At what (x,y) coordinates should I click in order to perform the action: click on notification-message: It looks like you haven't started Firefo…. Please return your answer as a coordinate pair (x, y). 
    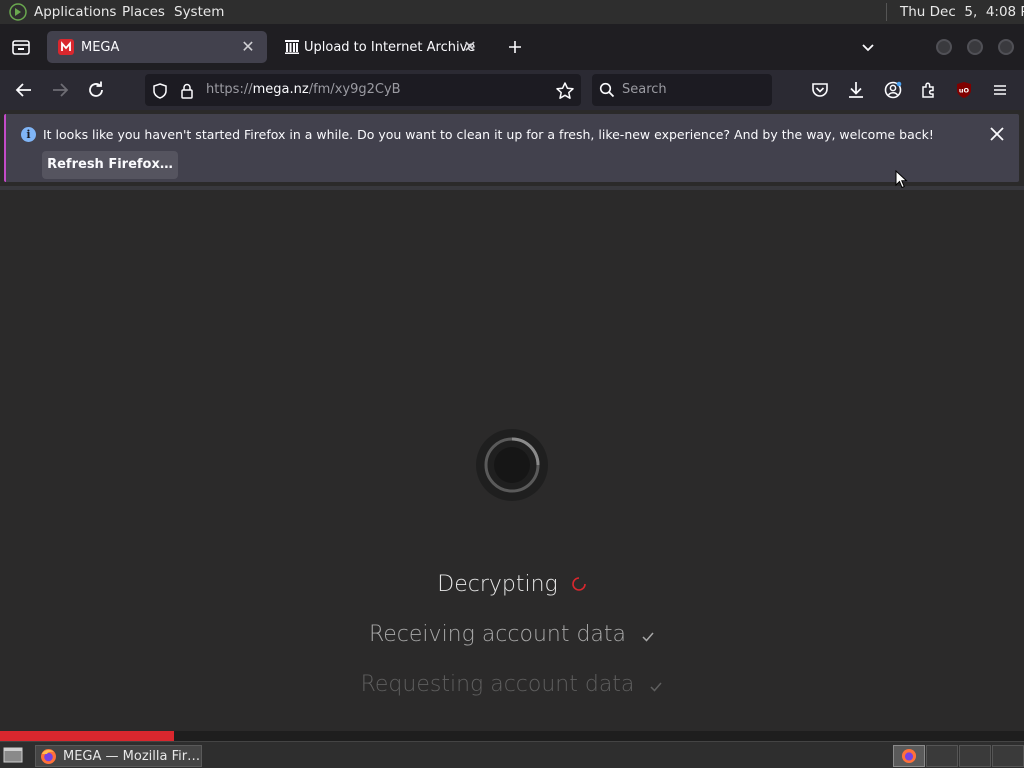
    Looking at the image, I should click on (488, 134).